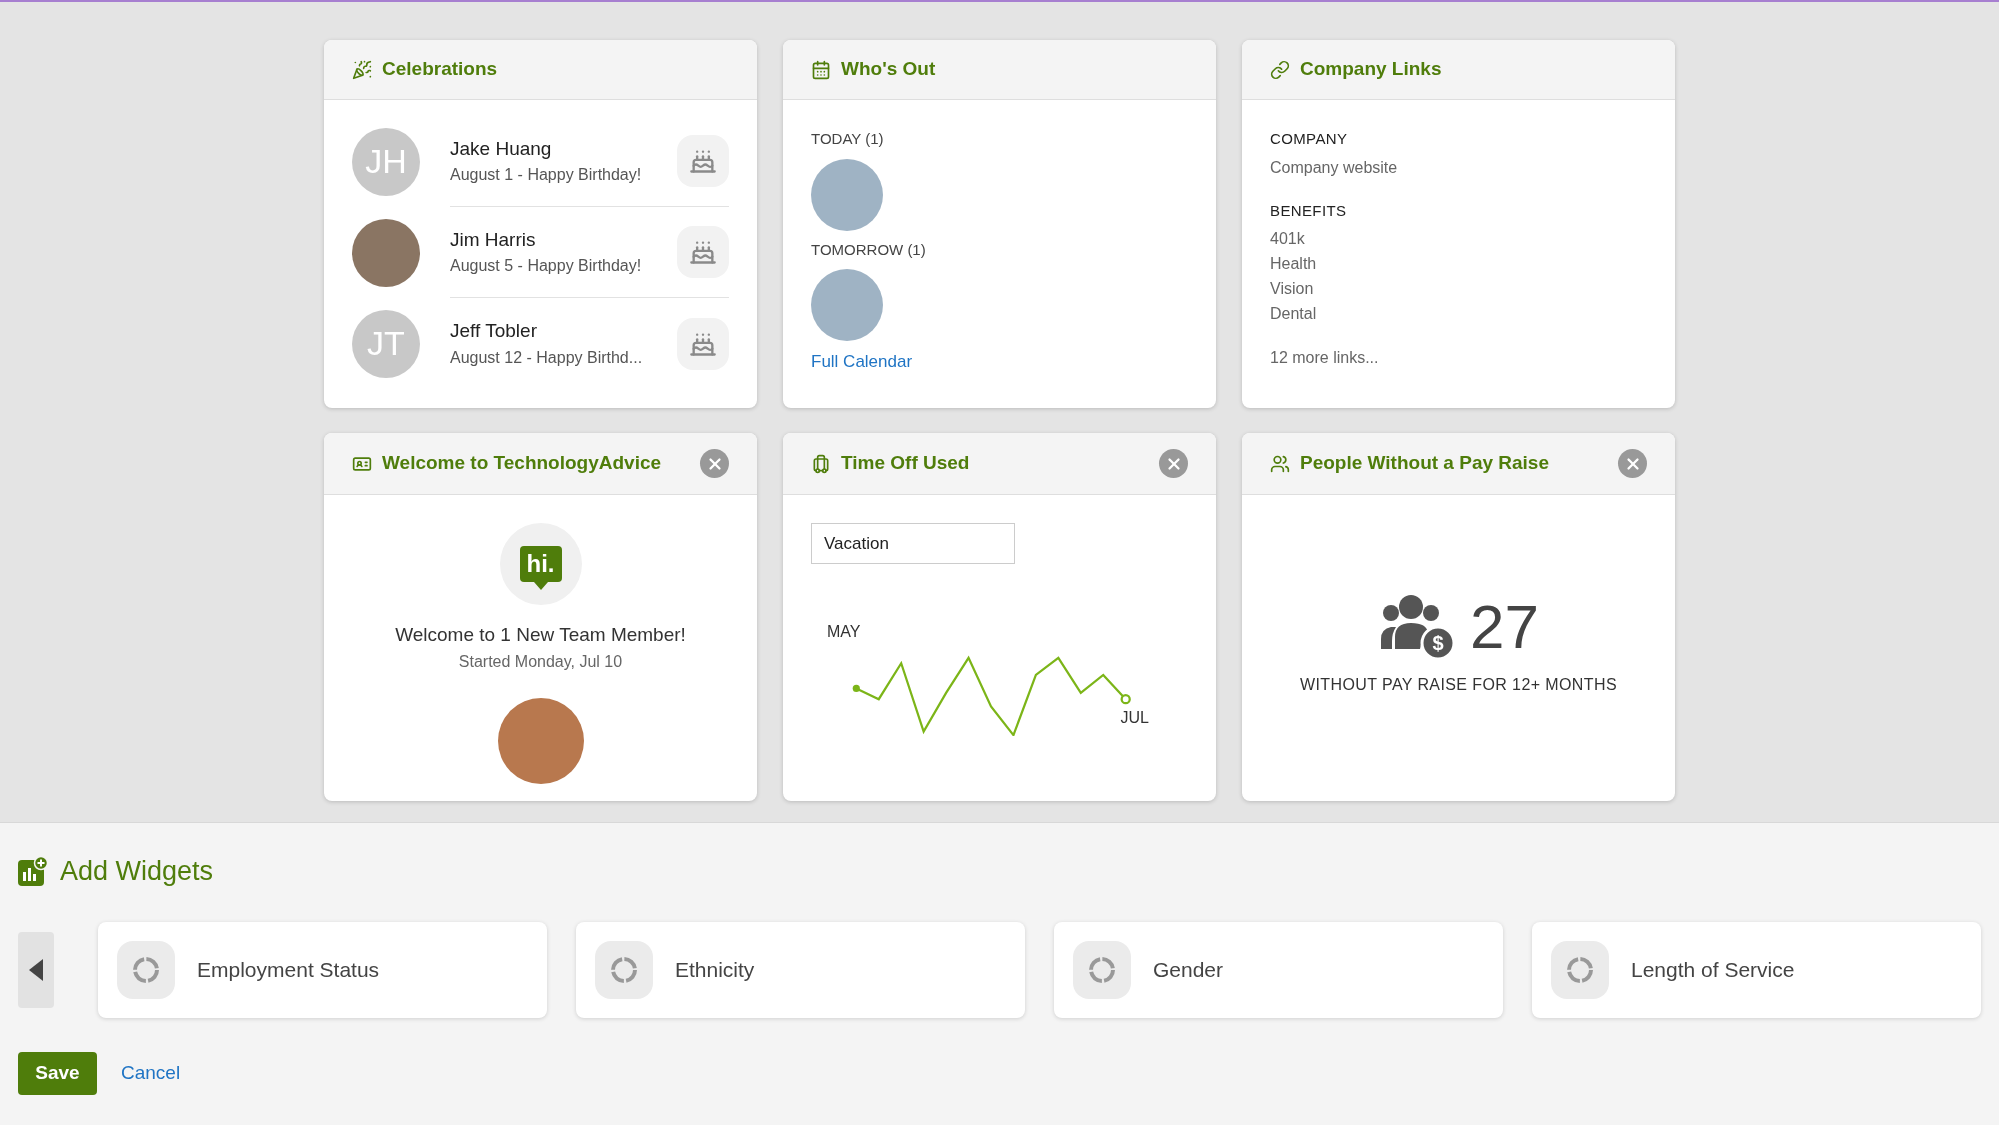 This screenshot has width=1999, height=1125. Describe the element at coordinates (1287, 238) in the screenshot. I see `company-link: 401k` at that location.